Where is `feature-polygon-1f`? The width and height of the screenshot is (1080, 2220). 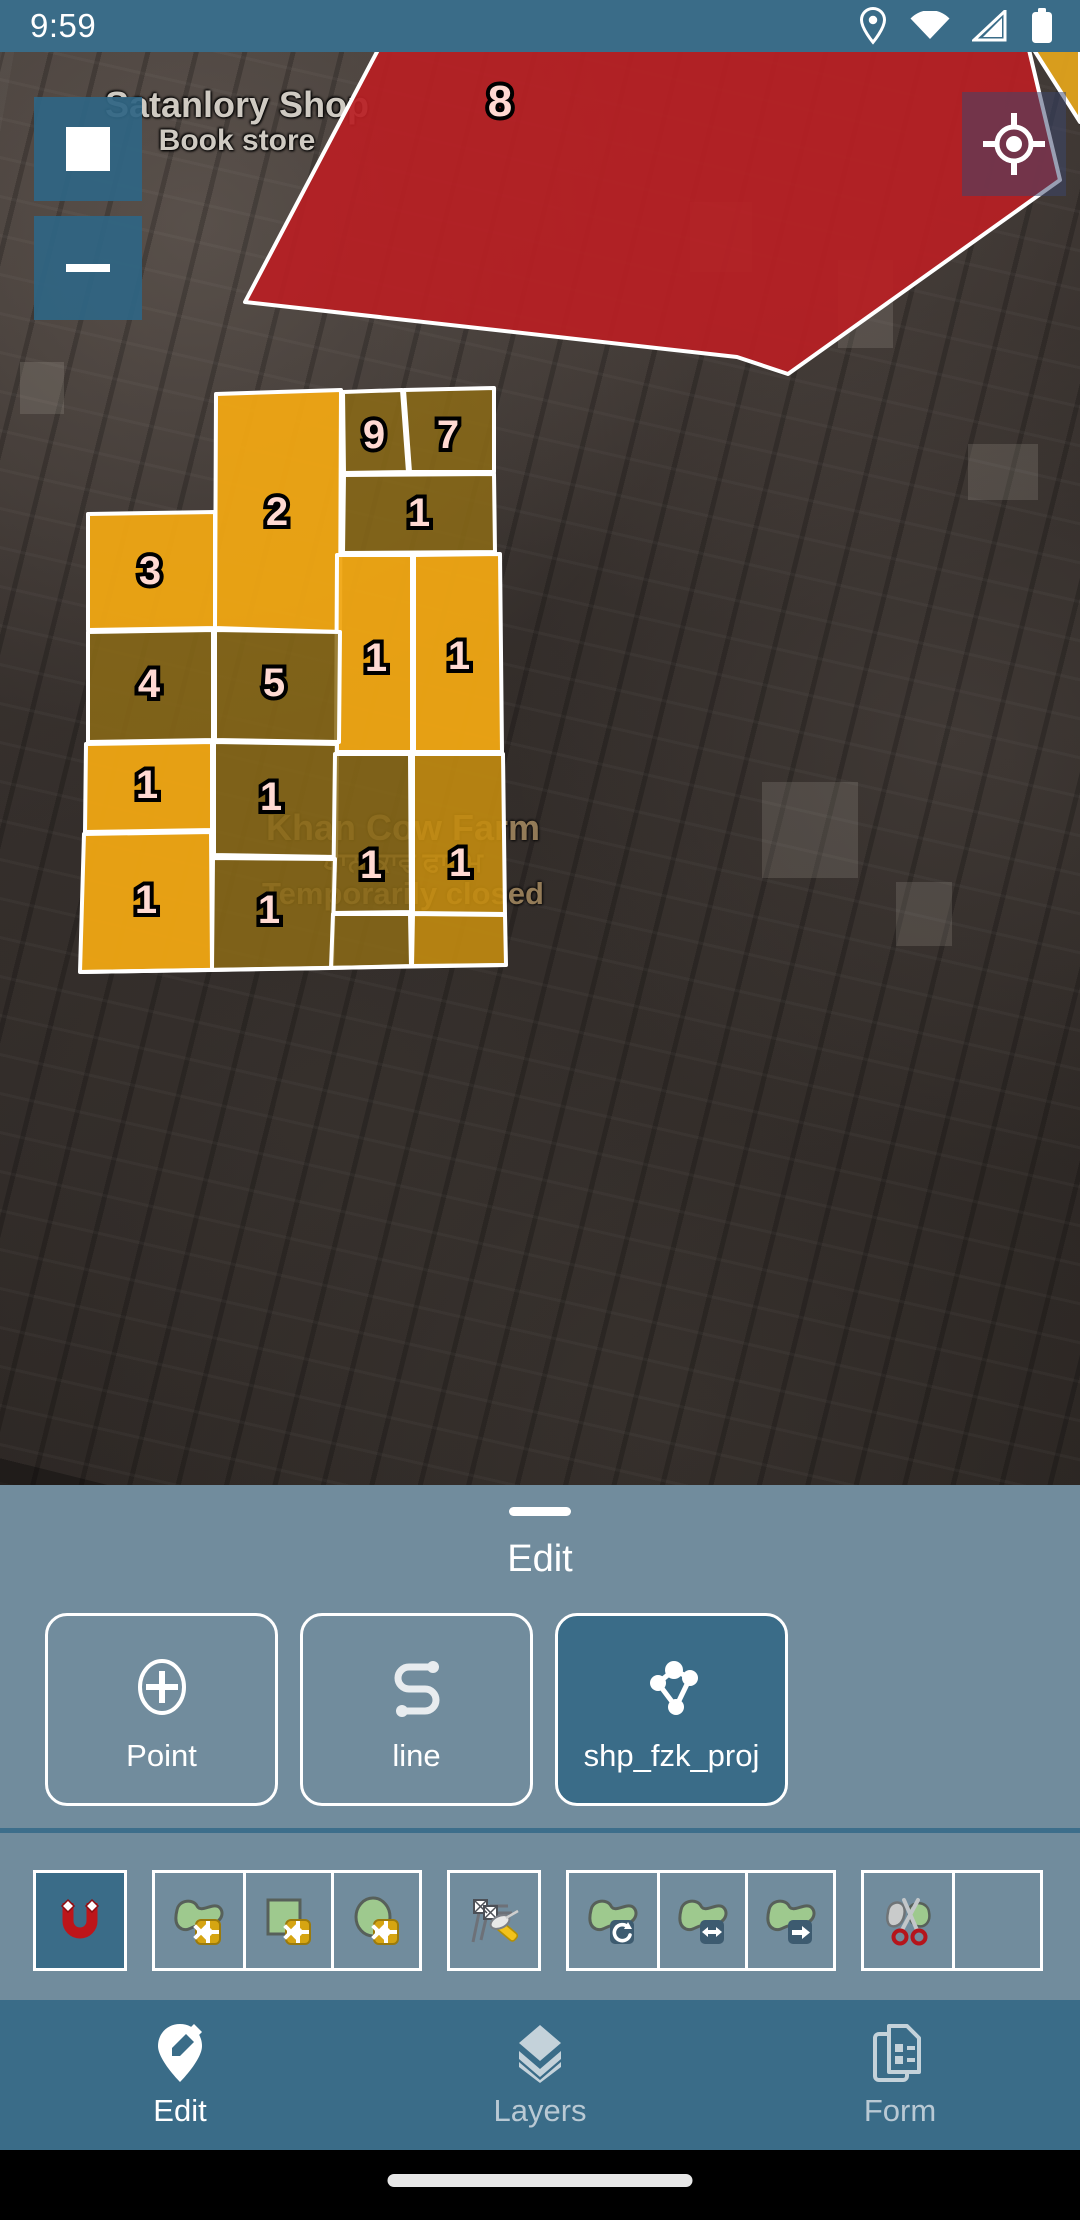
feature-polygon-1f is located at coordinates (372, 833).